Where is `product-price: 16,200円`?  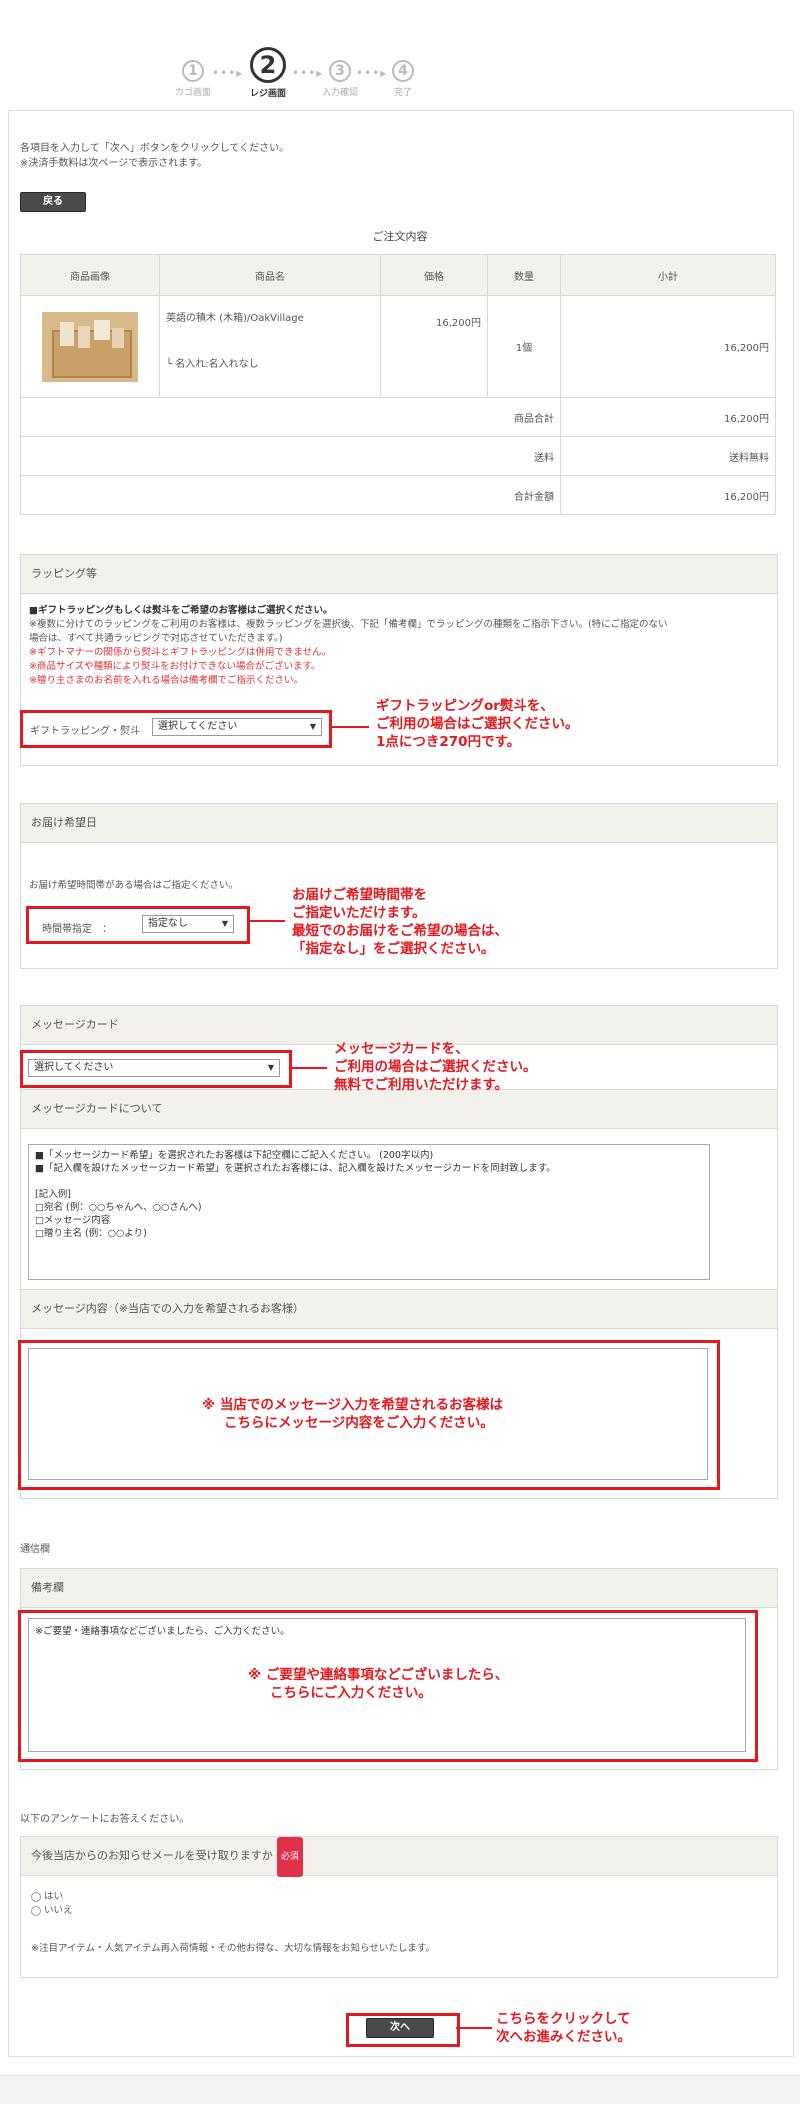 product-price: 16,200円 is located at coordinates (434, 346).